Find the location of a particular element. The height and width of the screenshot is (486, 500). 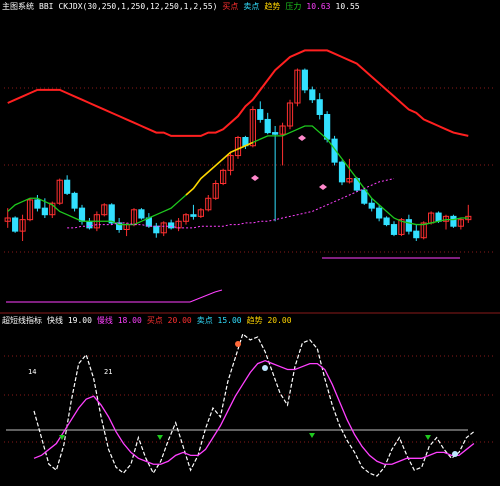

header-item: 慢线 18.00 is located at coordinates (119, 320).